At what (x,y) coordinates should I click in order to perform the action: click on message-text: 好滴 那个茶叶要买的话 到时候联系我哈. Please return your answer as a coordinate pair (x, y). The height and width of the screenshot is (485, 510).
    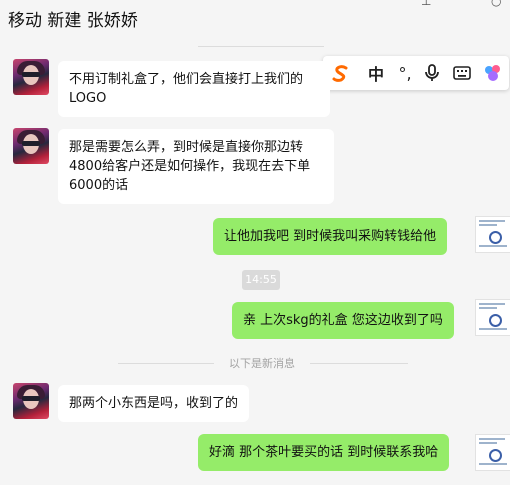
    Looking at the image, I should click on (324, 452).